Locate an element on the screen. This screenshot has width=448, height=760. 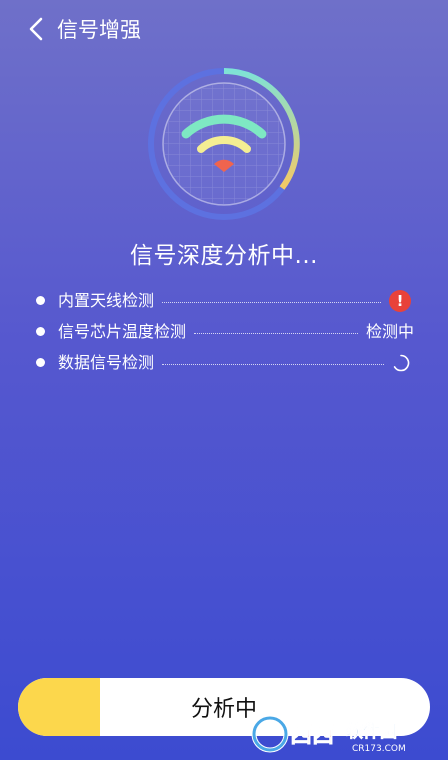
list-item: 内置天线检测 ! is located at coordinates (224, 300).